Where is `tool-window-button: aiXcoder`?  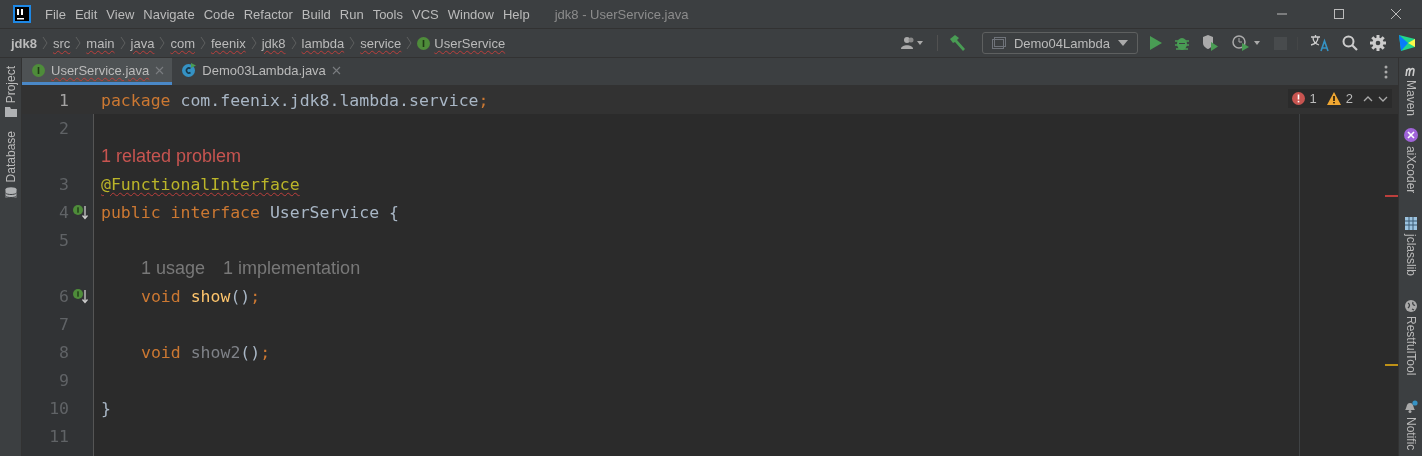 tool-window-button: aiXcoder is located at coordinates (1410, 161).